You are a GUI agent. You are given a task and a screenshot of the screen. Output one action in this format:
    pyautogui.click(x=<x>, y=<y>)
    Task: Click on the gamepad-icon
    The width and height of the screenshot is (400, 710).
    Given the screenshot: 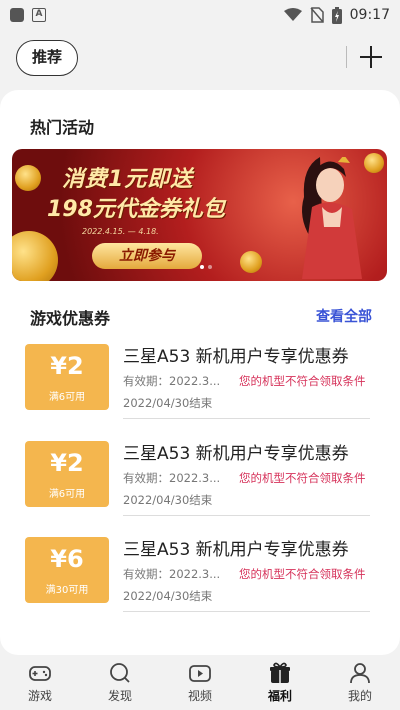 What is the action you would take?
    pyautogui.click(x=40, y=673)
    